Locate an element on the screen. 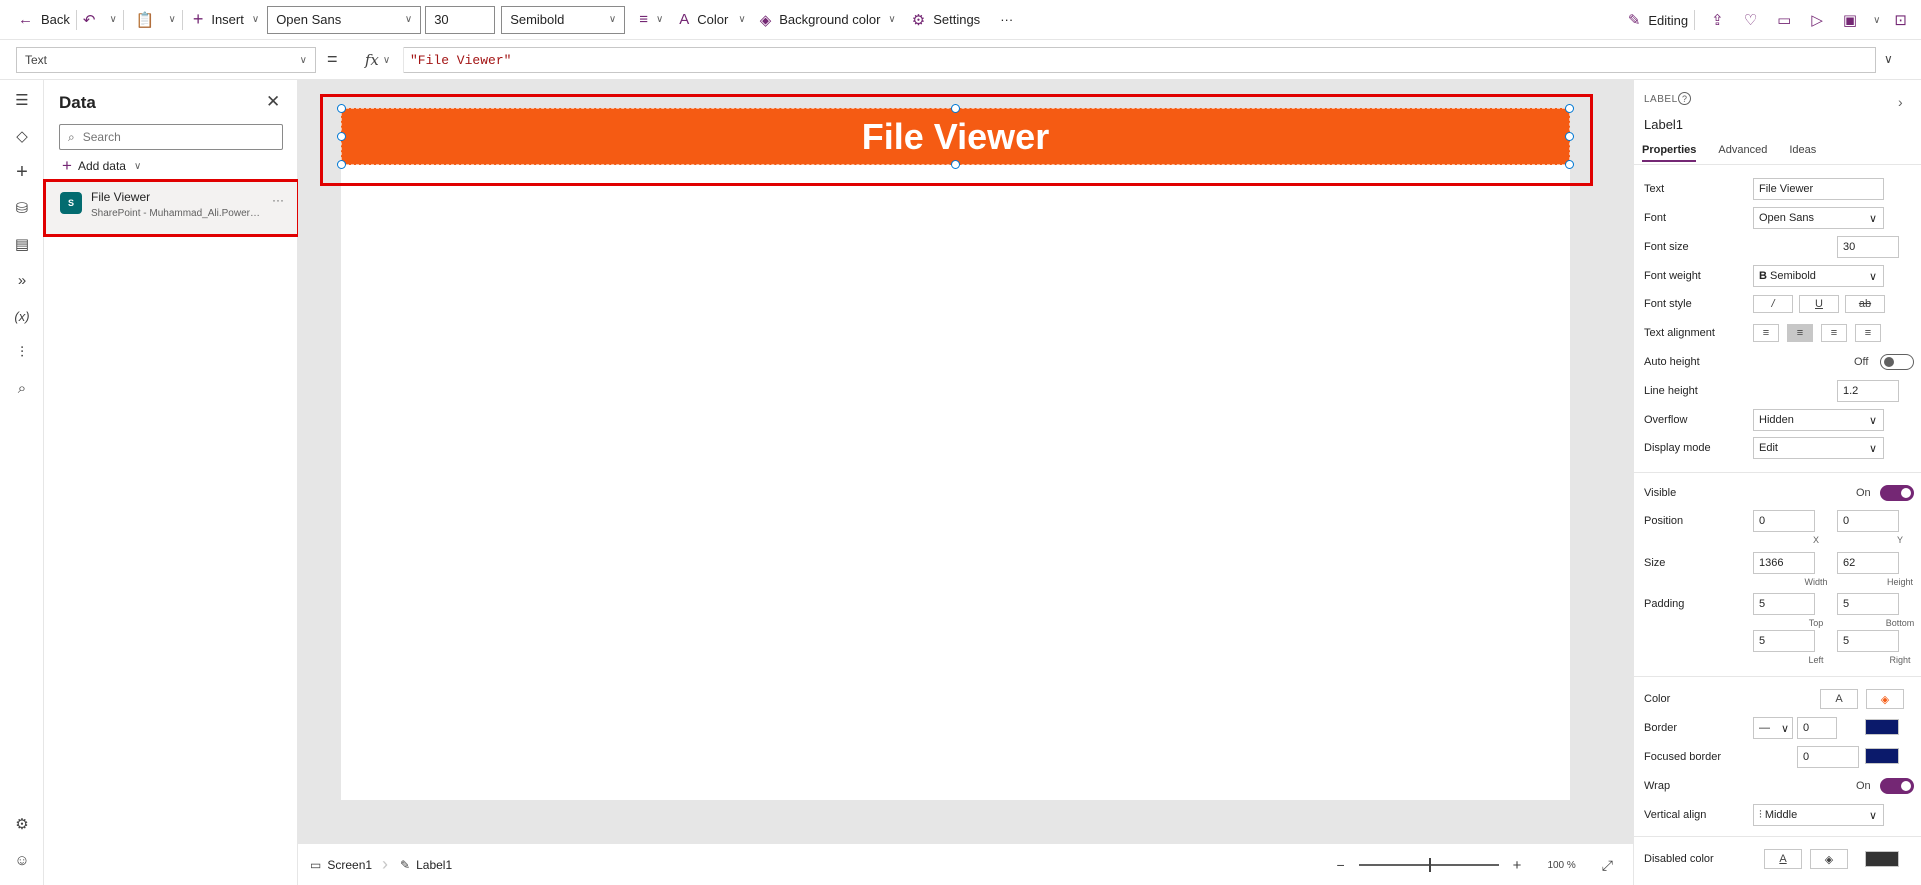  comments-icon: ▭ is located at coordinates (1784, 20).